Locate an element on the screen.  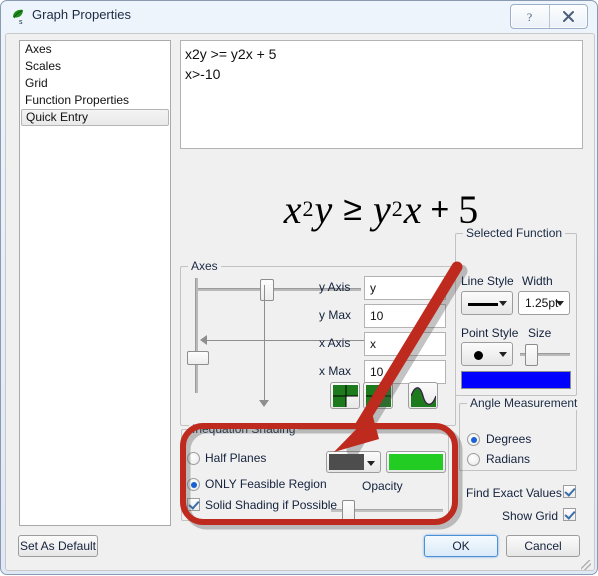
close-icon is located at coordinates (568, 16).